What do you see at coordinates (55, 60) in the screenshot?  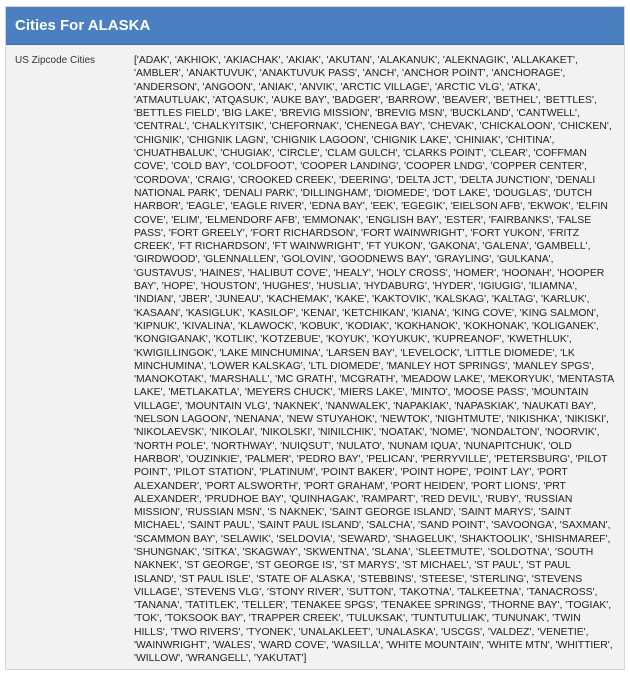 I see `row-label: US Zipcode Cities` at bounding box center [55, 60].